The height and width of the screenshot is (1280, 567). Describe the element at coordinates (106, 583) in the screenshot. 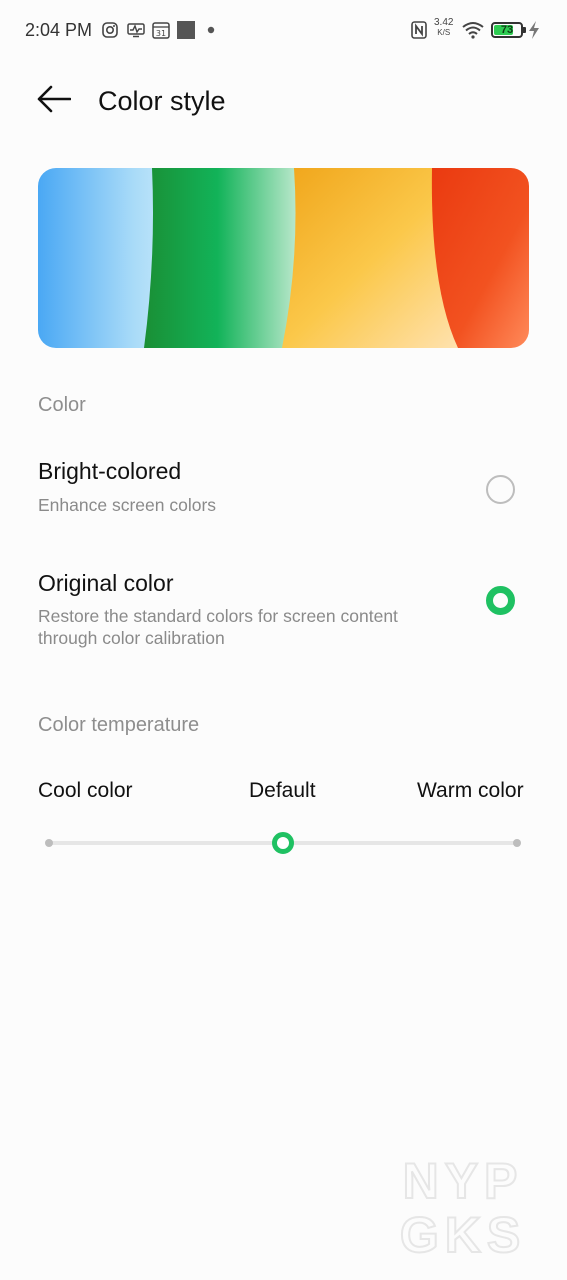

I see `option-title: Original color` at that location.